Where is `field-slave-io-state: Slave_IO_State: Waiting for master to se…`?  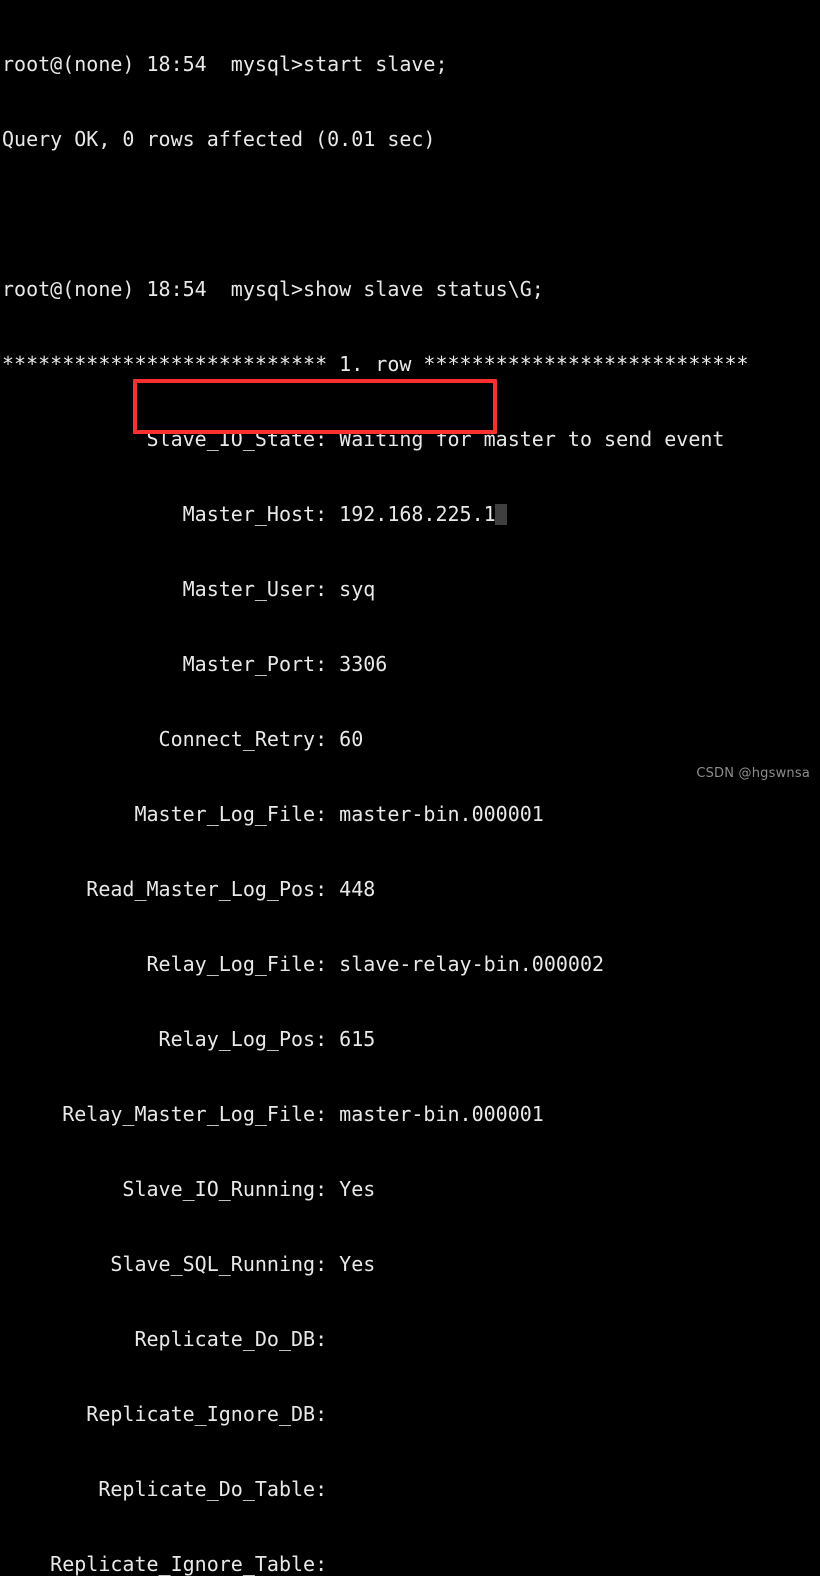 field-slave-io-state: Slave_IO_State: Waiting for master to se… is located at coordinates (363, 439).